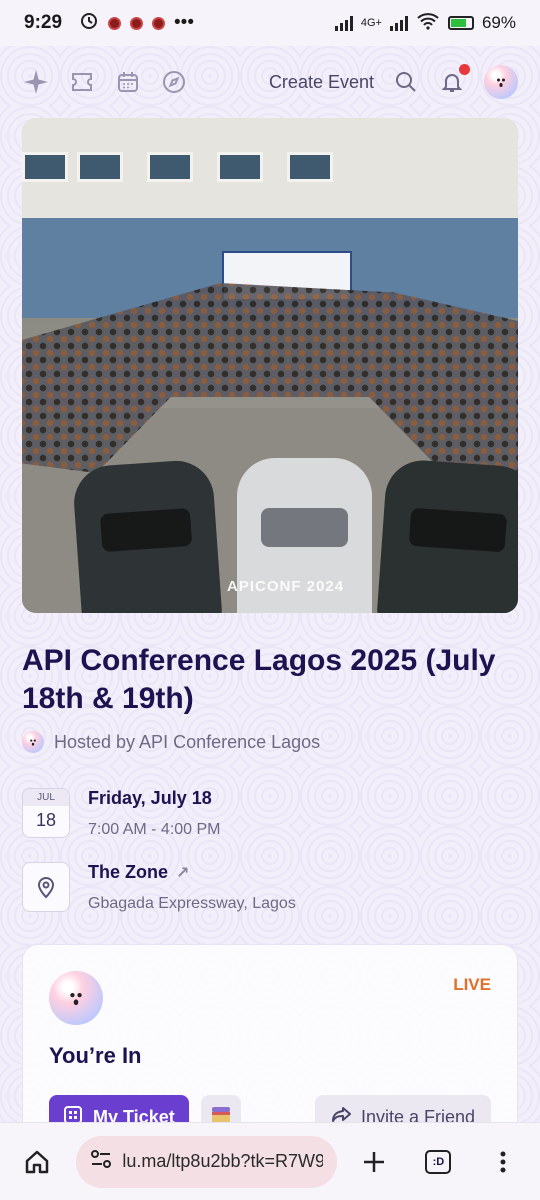 Image resolution: width=540 pixels, height=1200 pixels. What do you see at coordinates (89, 23) in the screenshot?
I see `alarm-icon` at bounding box center [89, 23].